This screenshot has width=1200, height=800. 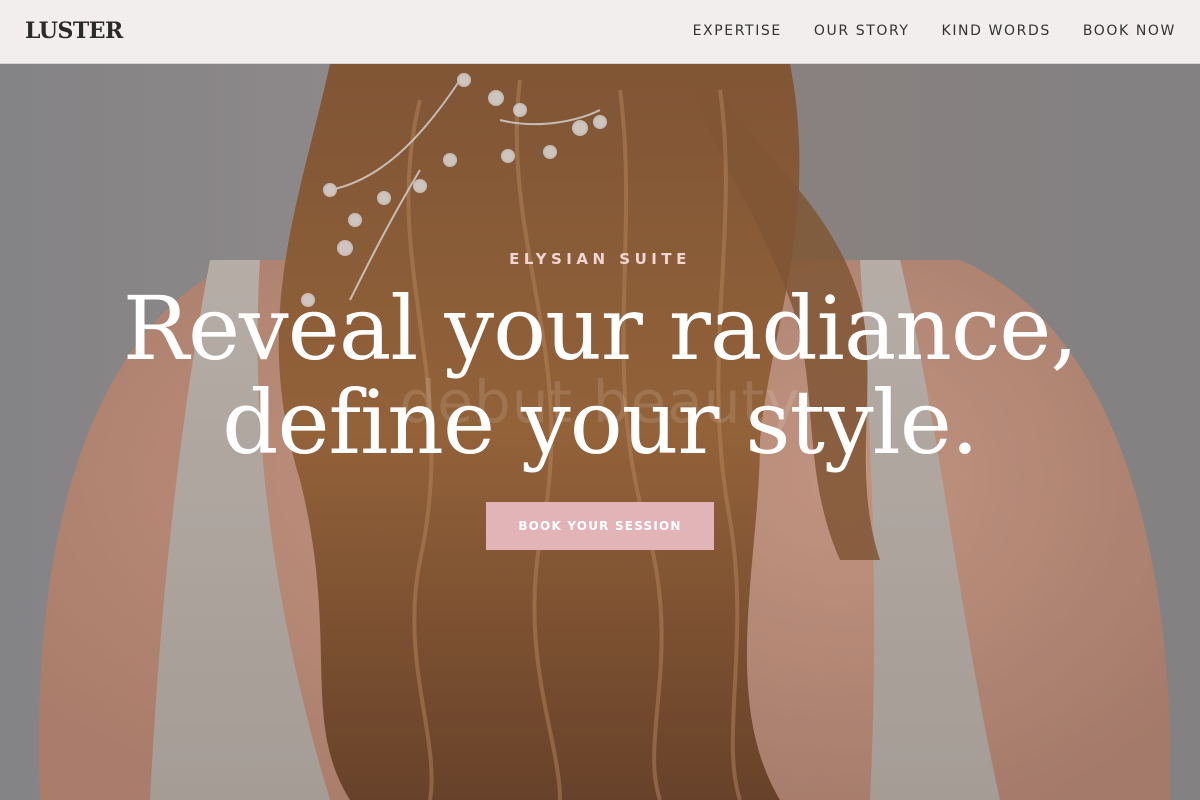 I want to click on nav-link-kind-words: KIND WORDS, so click(x=996, y=31).